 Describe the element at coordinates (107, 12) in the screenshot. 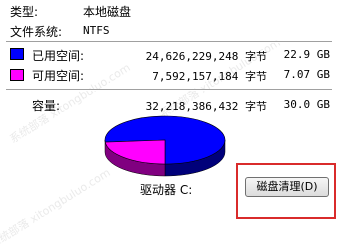

I see `type-value: 本地磁盘` at that location.